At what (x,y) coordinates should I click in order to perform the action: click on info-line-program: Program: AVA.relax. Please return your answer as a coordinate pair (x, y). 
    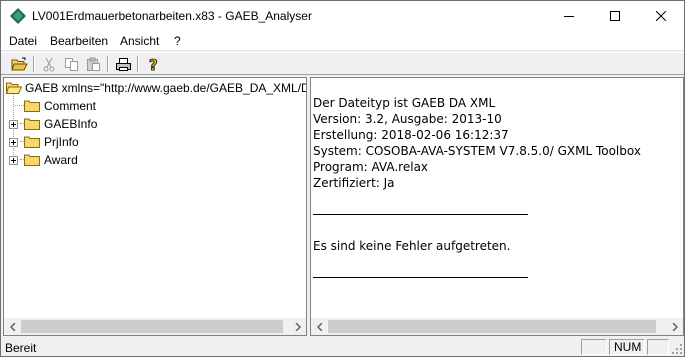
    Looking at the image, I should click on (371, 167).